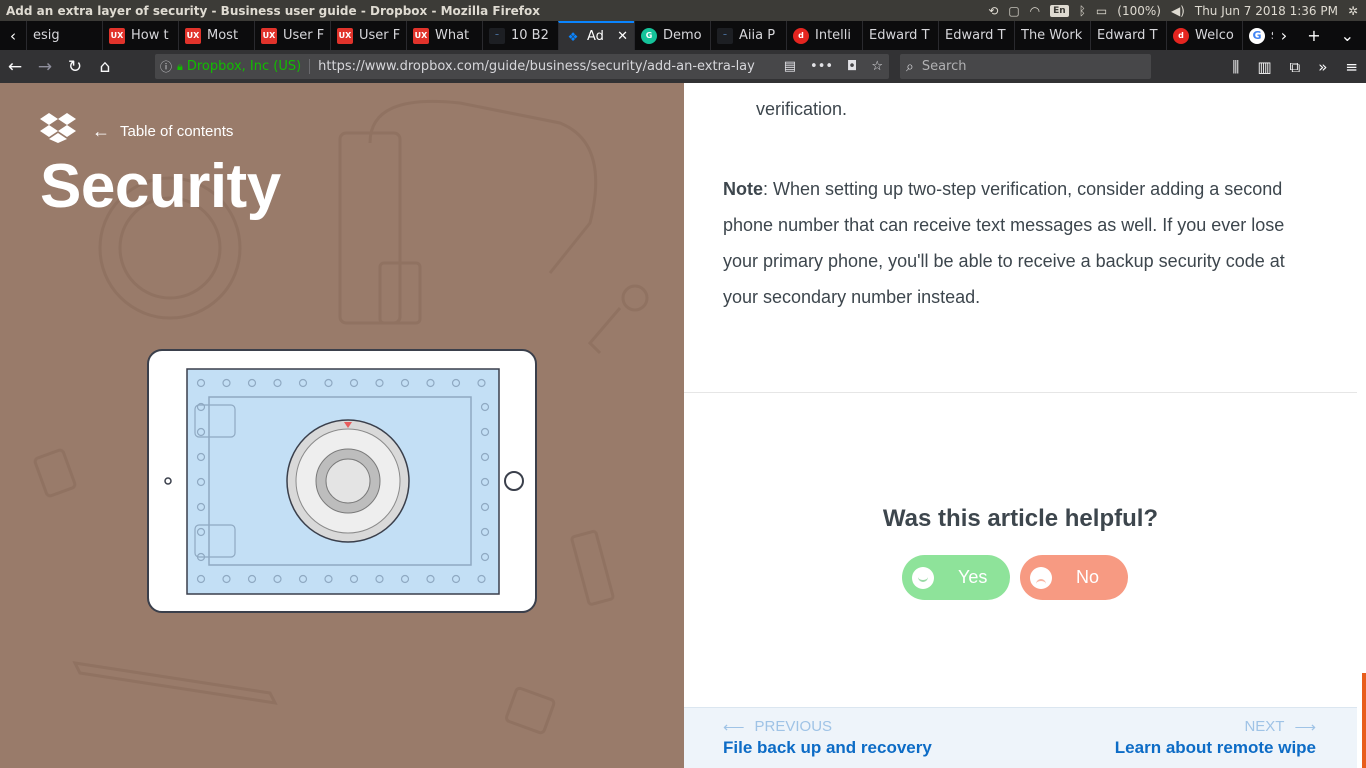 The height and width of the screenshot is (768, 1366). What do you see at coordinates (1266, 11) in the screenshot?
I see `clock: Thu Jun 7 2018 1:36 PM` at bounding box center [1266, 11].